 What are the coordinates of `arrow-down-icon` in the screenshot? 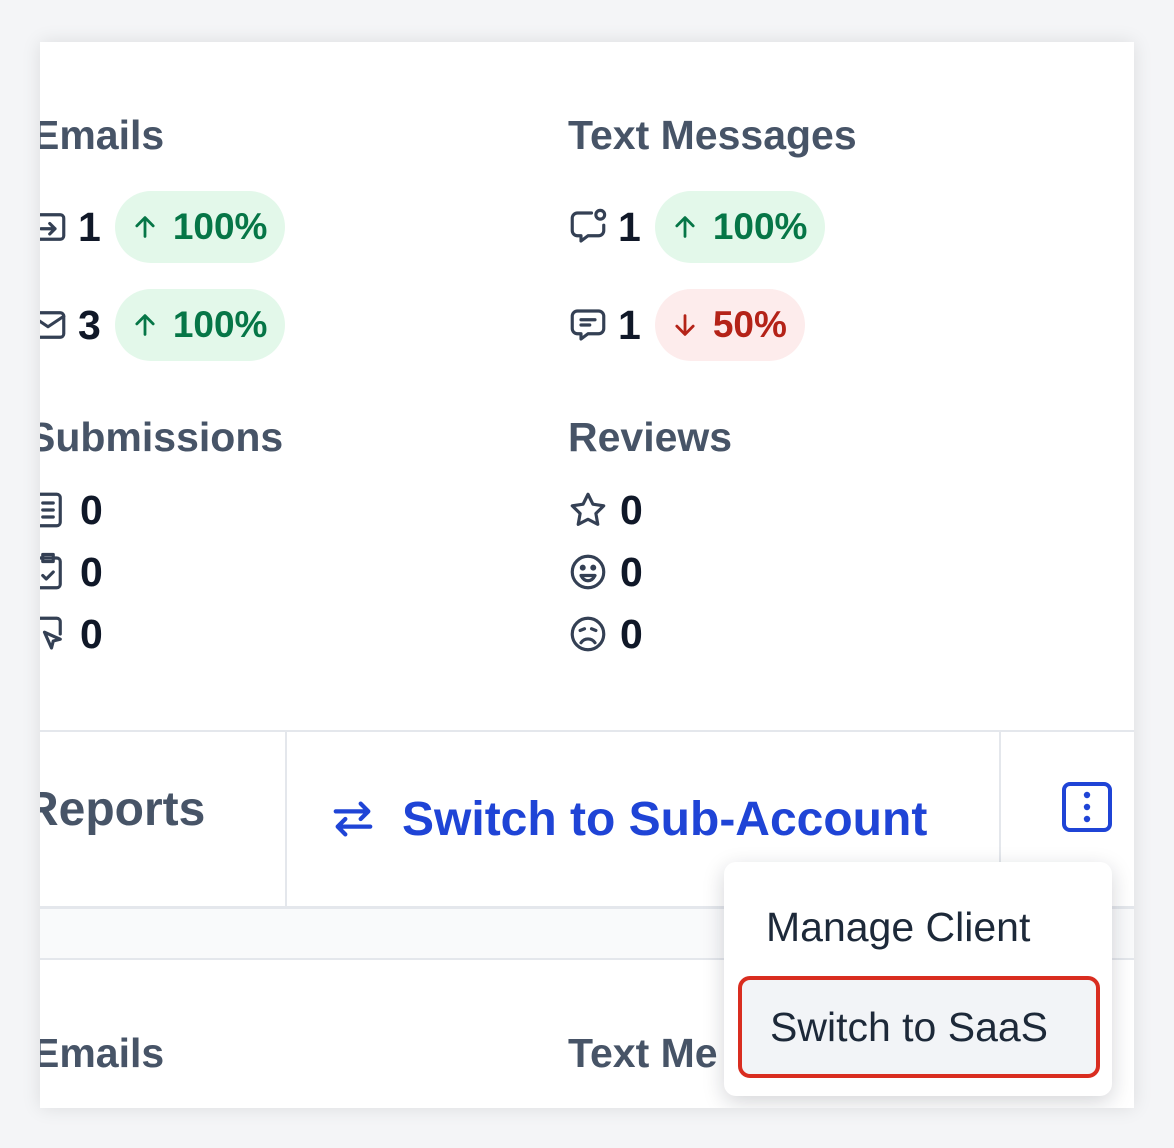 It's located at (685, 325).